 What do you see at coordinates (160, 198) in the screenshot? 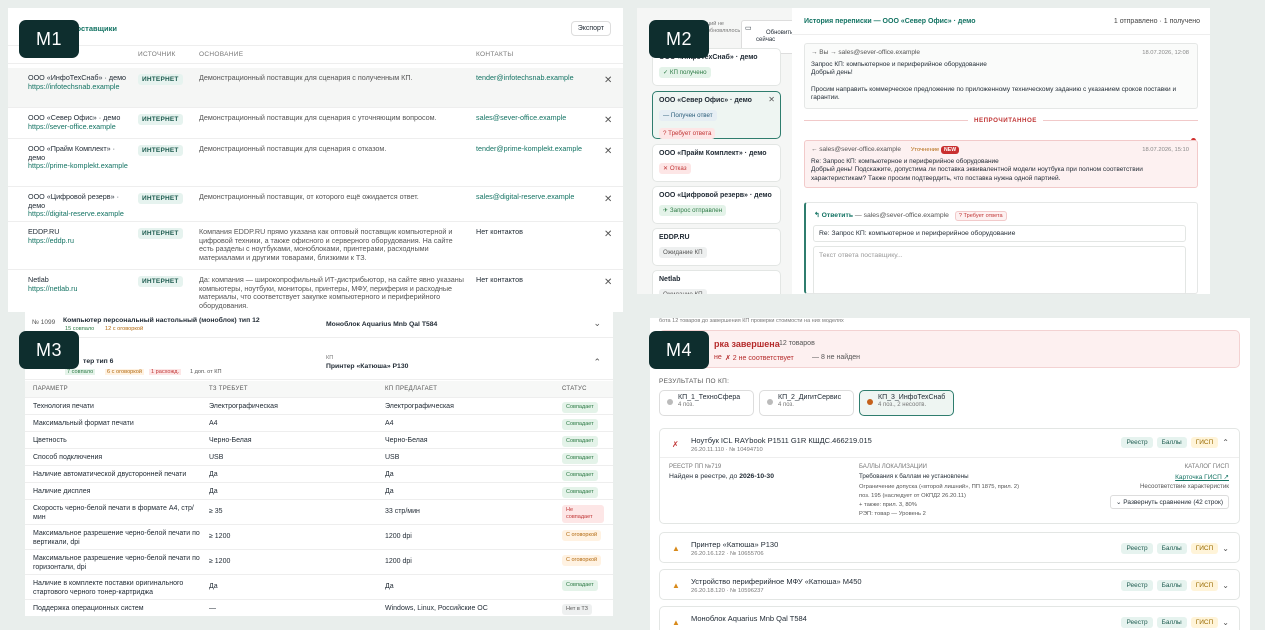
I see `source-badge: ИНТЕРНЕТ` at bounding box center [160, 198].